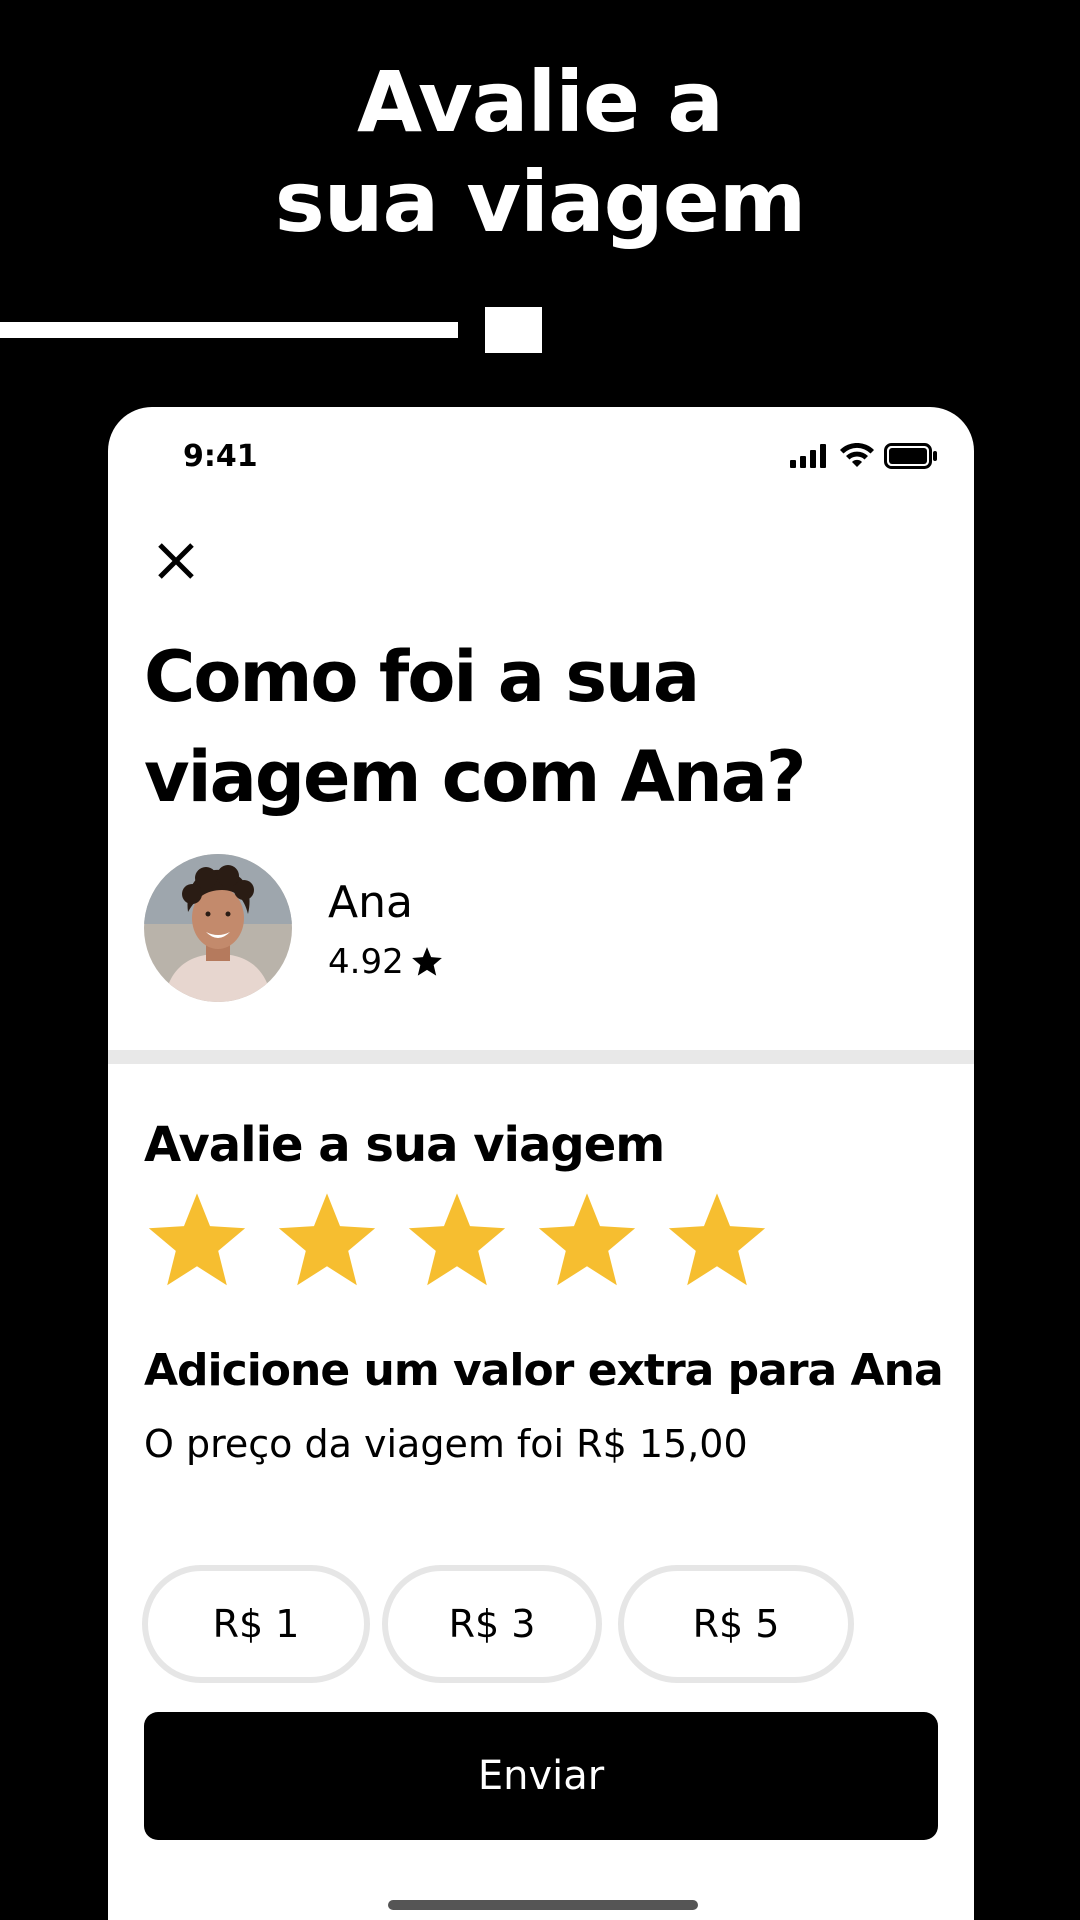  I want to click on star-rating, so click(457, 1242).